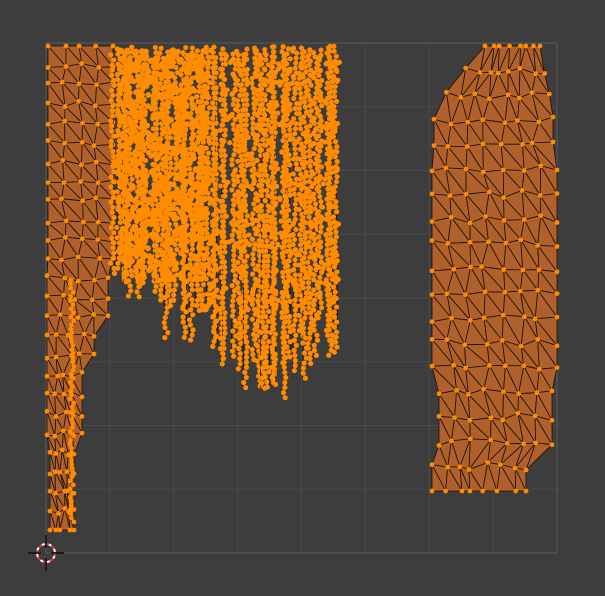  I want to click on uv-island-left, so click(80, 288).